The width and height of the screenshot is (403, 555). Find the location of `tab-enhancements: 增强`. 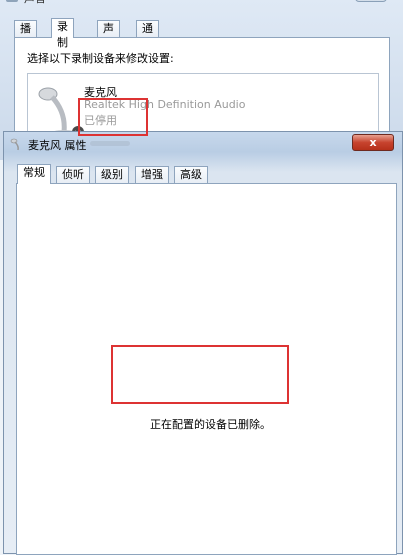

tab-enhancements: 增强 is located at coordinates (152, 174).